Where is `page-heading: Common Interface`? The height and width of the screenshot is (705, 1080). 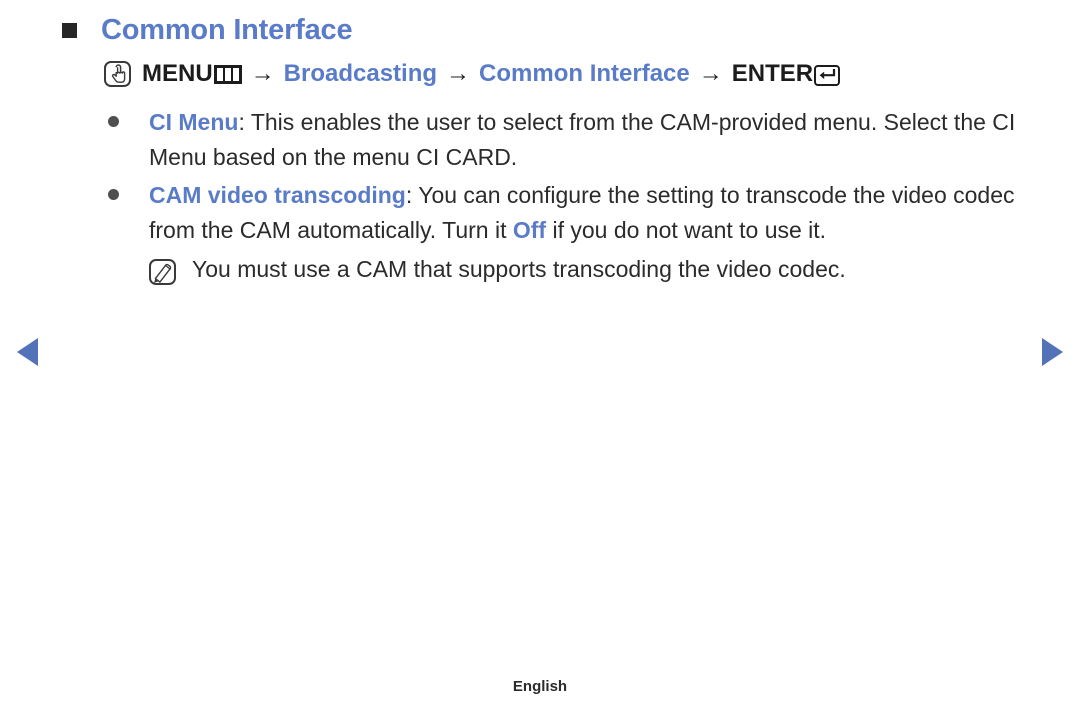
page-heading: Common Interface is located at coordinates (207, 30).